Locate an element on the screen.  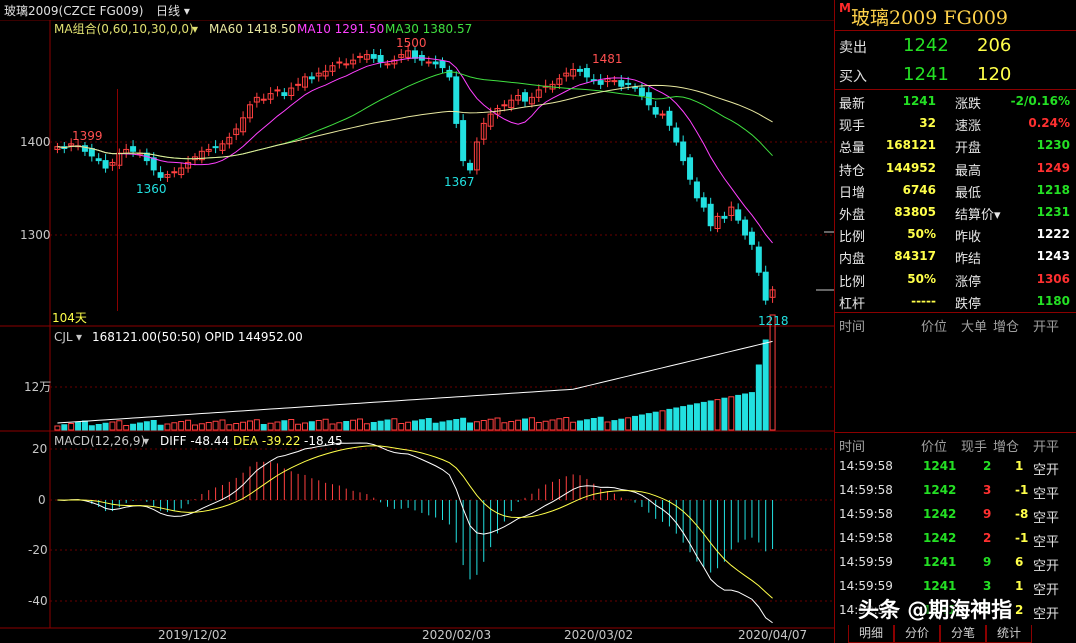
volume-chevron: ▾ is located at coordinates (79, 337).